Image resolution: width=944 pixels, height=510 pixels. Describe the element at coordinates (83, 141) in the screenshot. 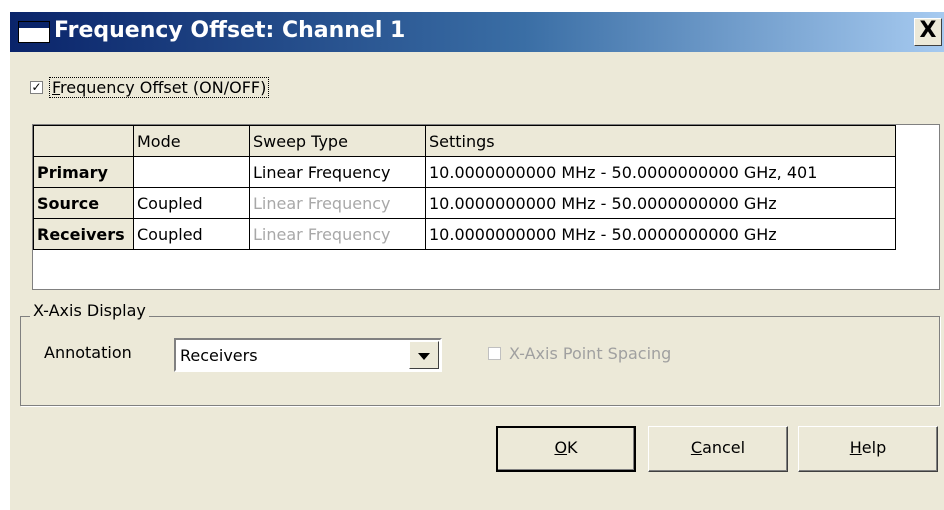

I see `header-corner` at that location.